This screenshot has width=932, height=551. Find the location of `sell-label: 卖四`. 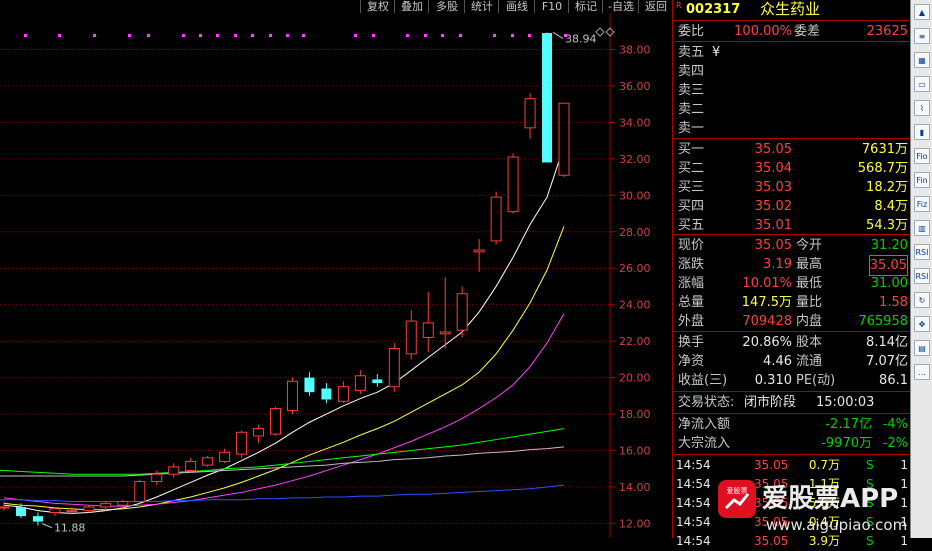

sell-label: 卖四 is located at coordinates (691, 71).